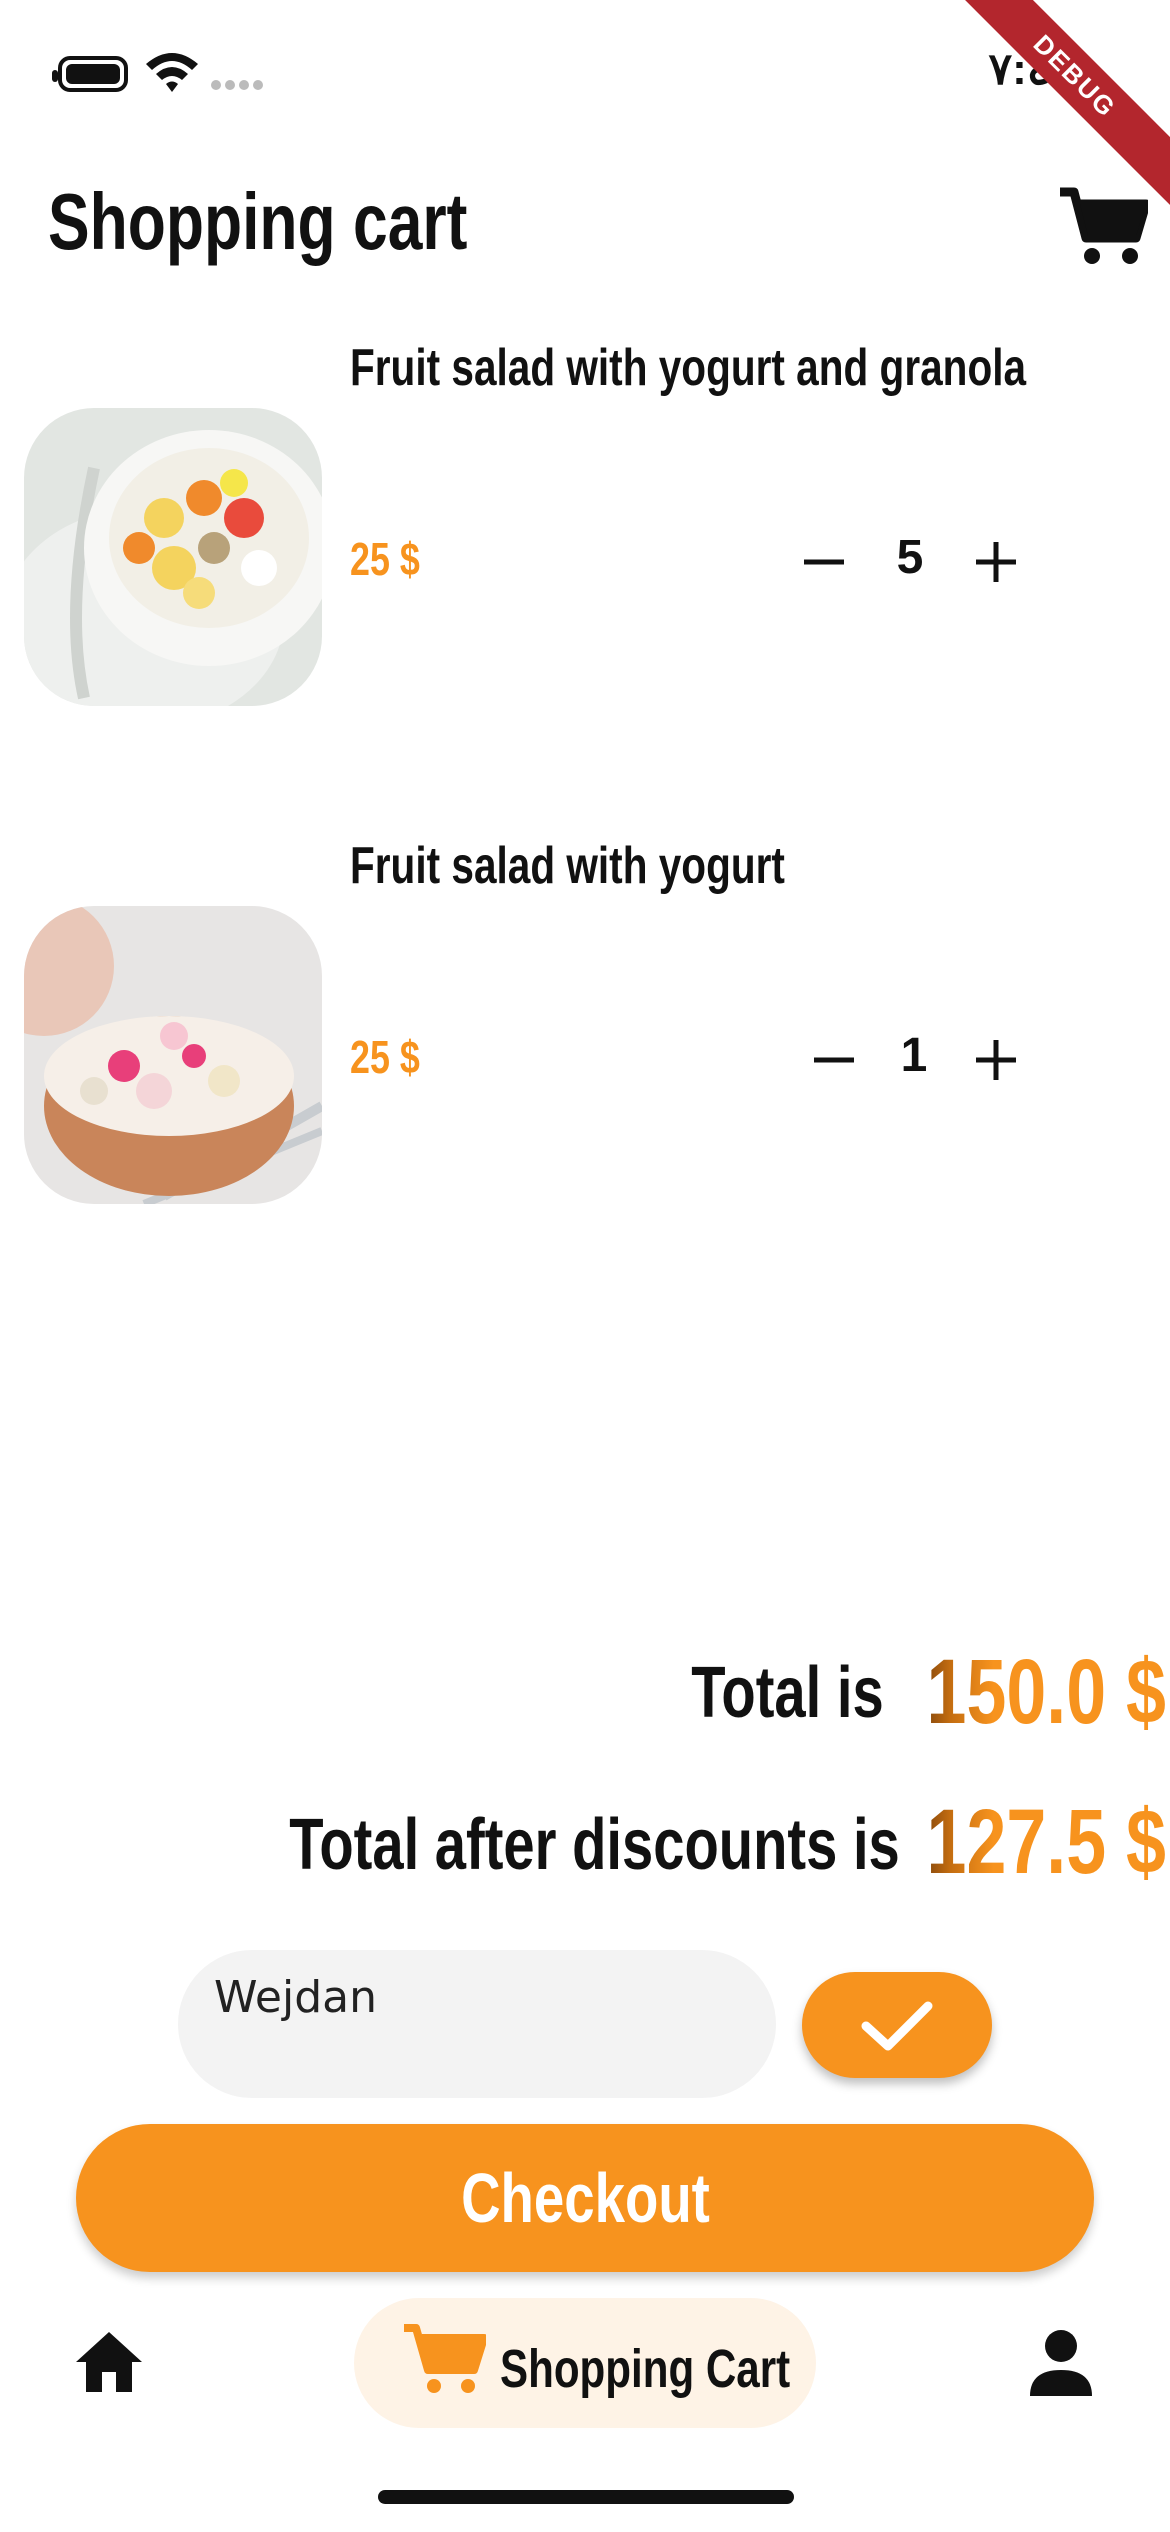 This screenshot has width=1170, height=2532. What do you see at coordinates (90, 74) in the screenshot?
I see `battery-icon` at bounding box center [90, 74].